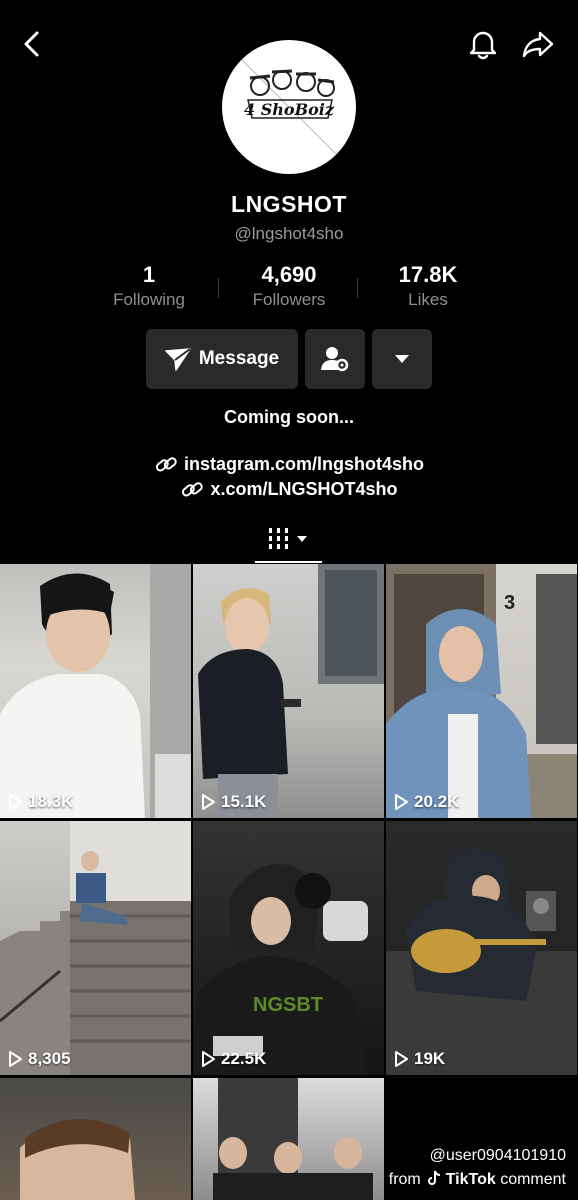  What do you see at coordinates (244, 801) in the screenshot?
I see `video-views-count: 15.1K` at bounding box center [244, 801].